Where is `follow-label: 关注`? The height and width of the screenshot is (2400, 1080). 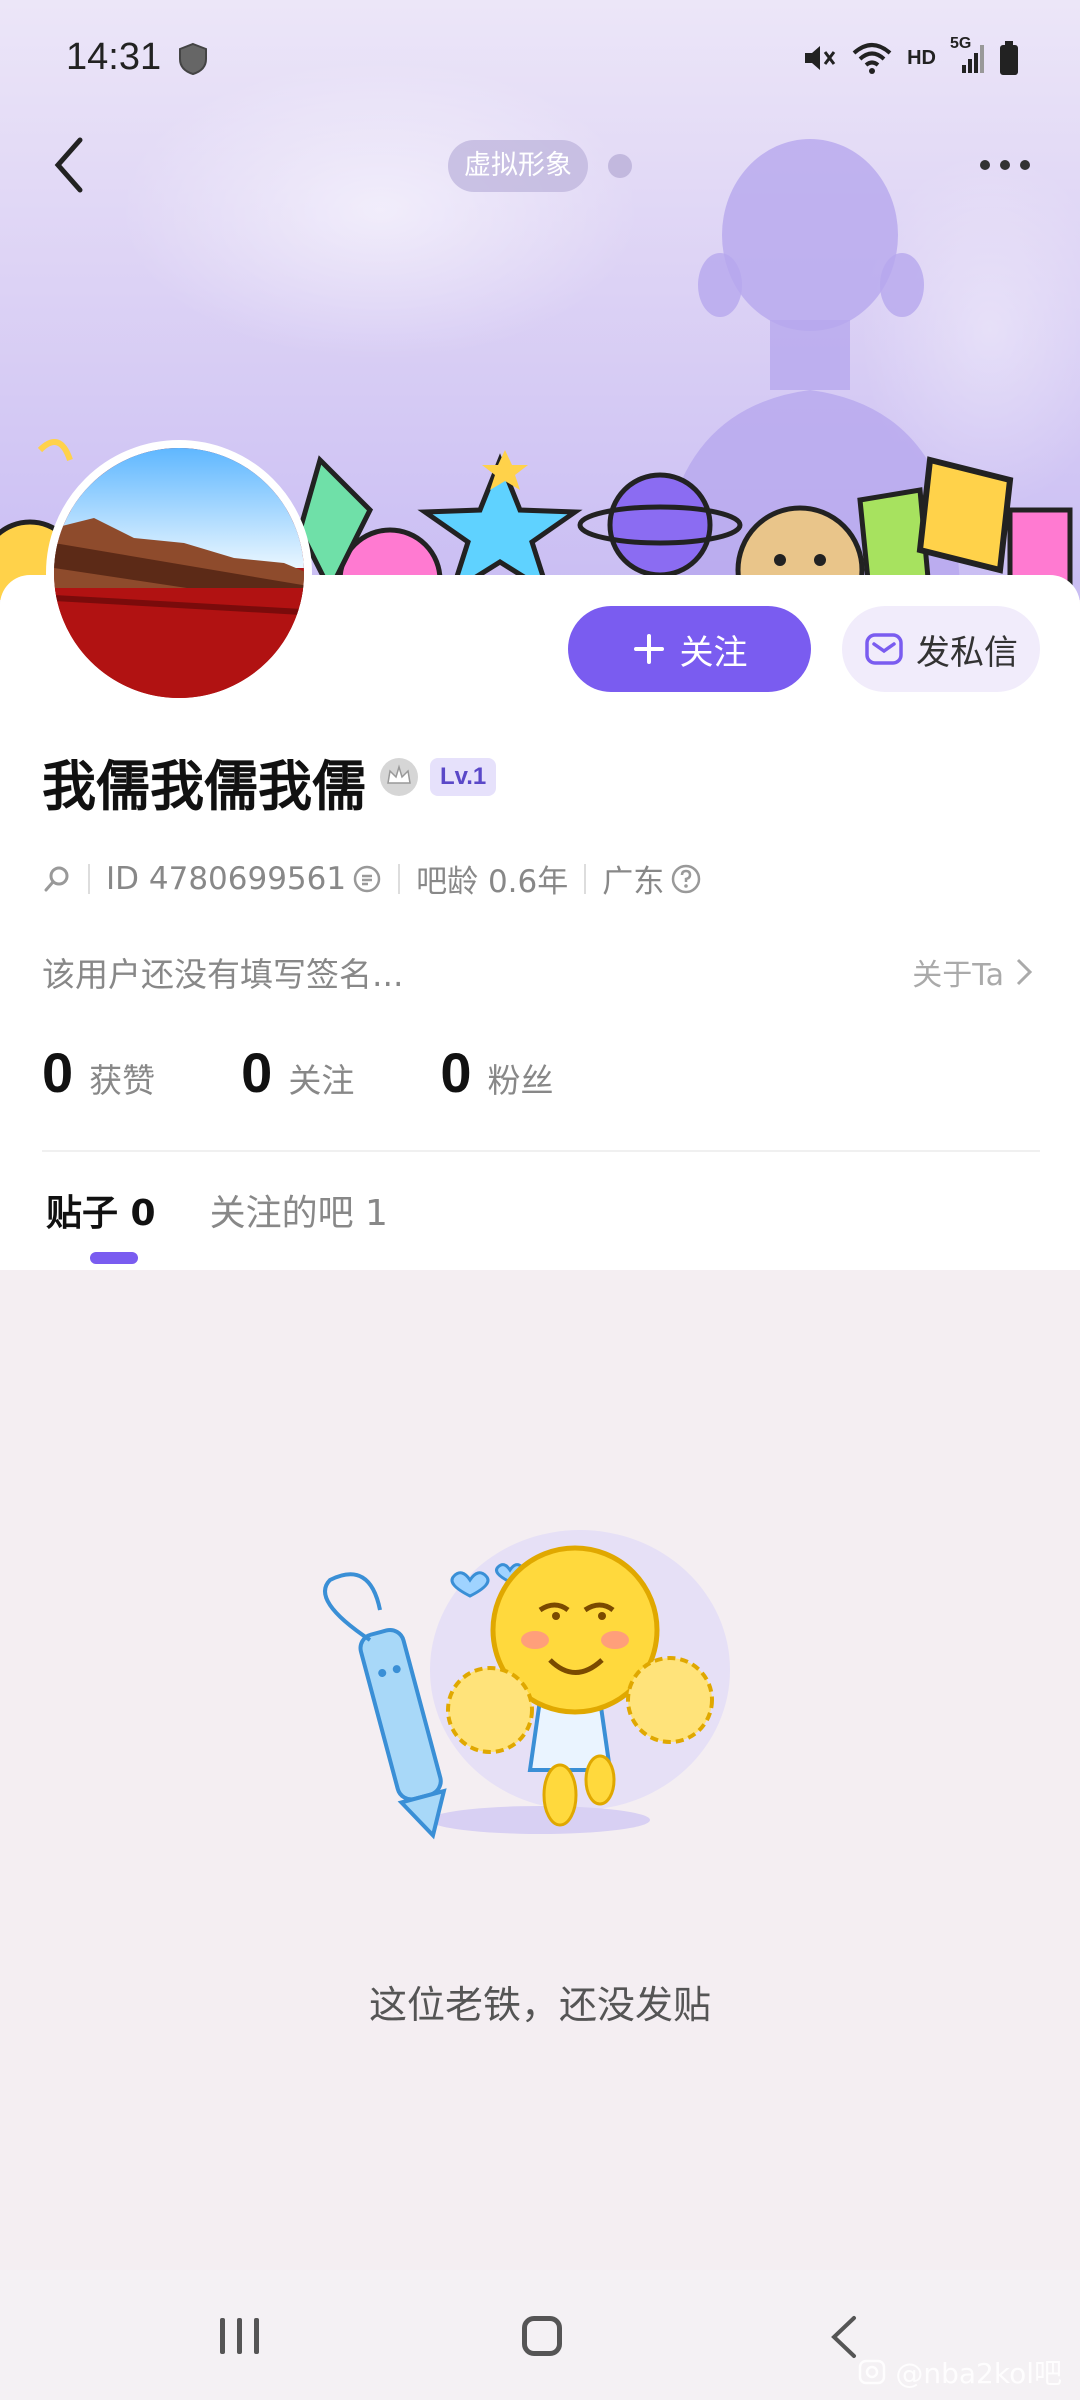
follow-label: 关注 is located at coordinates (713, 652).